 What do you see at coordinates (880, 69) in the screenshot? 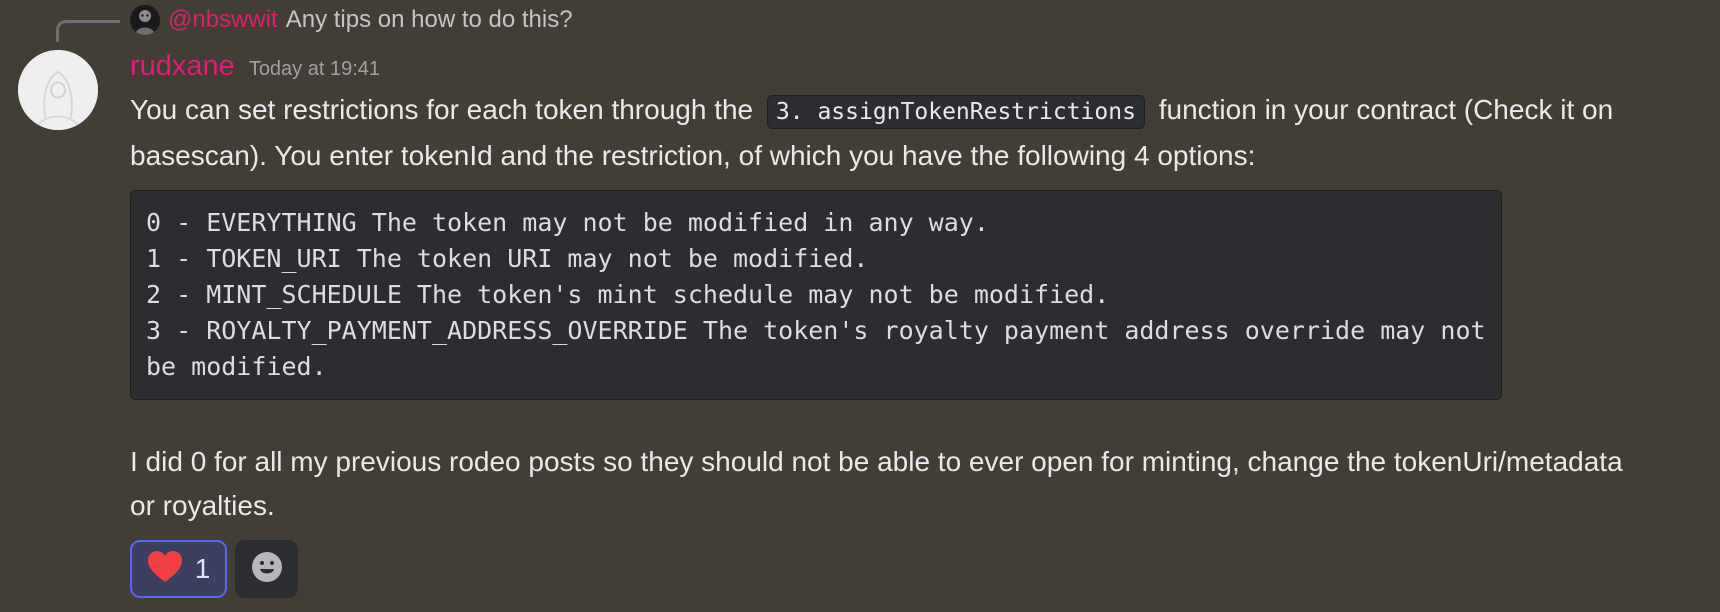
I see `message-header: rudxane Today at 19:41` at bounding box center [880, 69].